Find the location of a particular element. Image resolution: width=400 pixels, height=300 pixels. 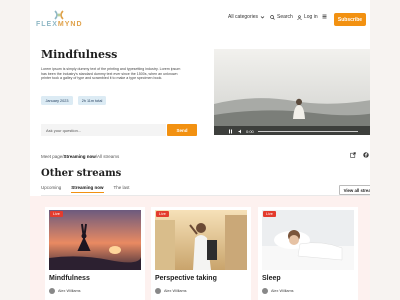

stream-tabs: Upcoming Streaming now The last is located at coordinates (85, 189).